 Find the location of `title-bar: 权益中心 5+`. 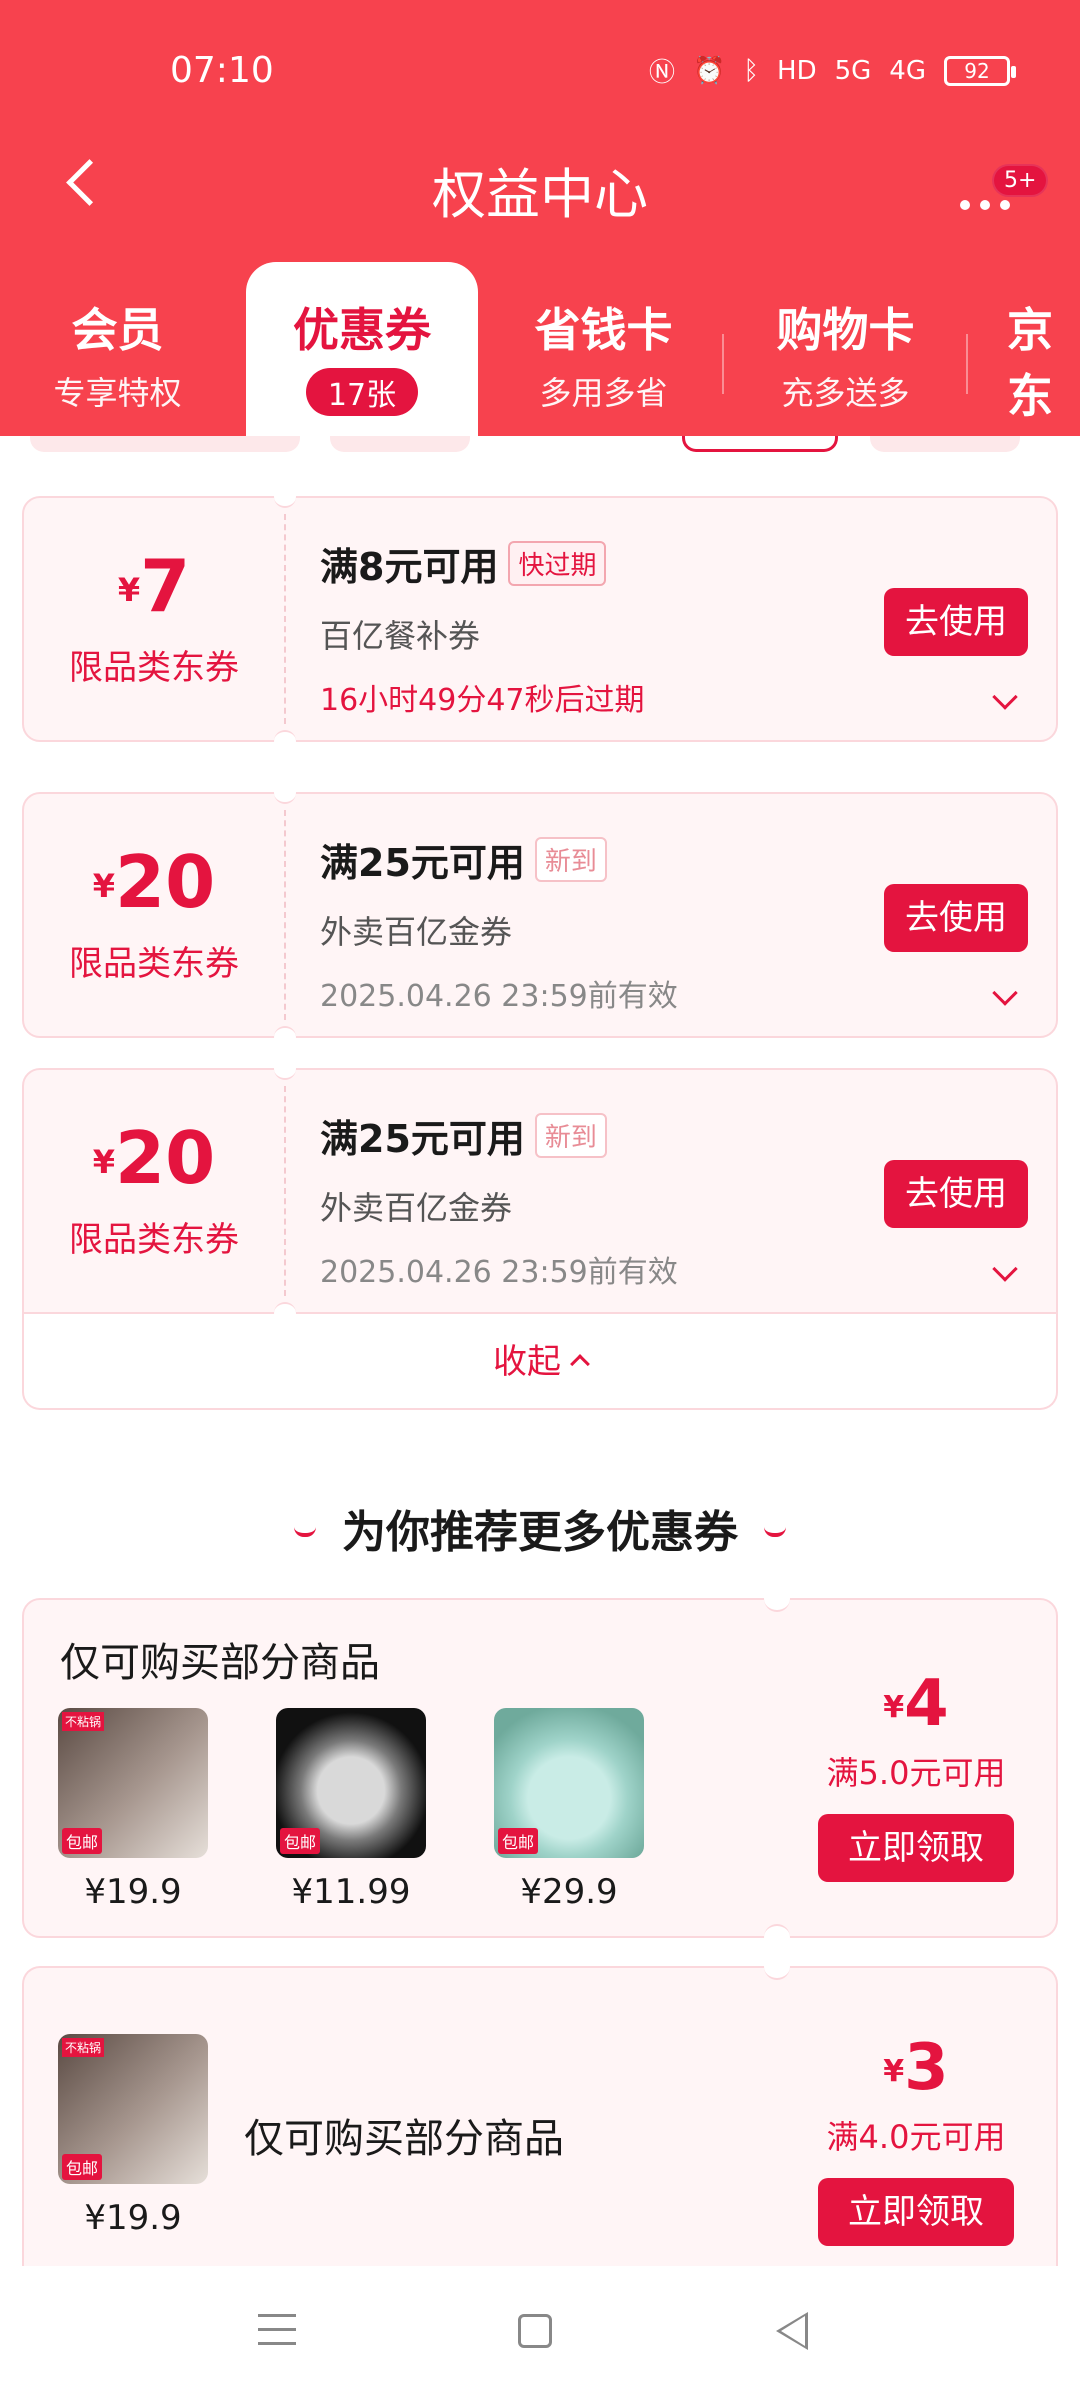

title-bar: 权益中心 5+ is located at coordinates (540, 185).